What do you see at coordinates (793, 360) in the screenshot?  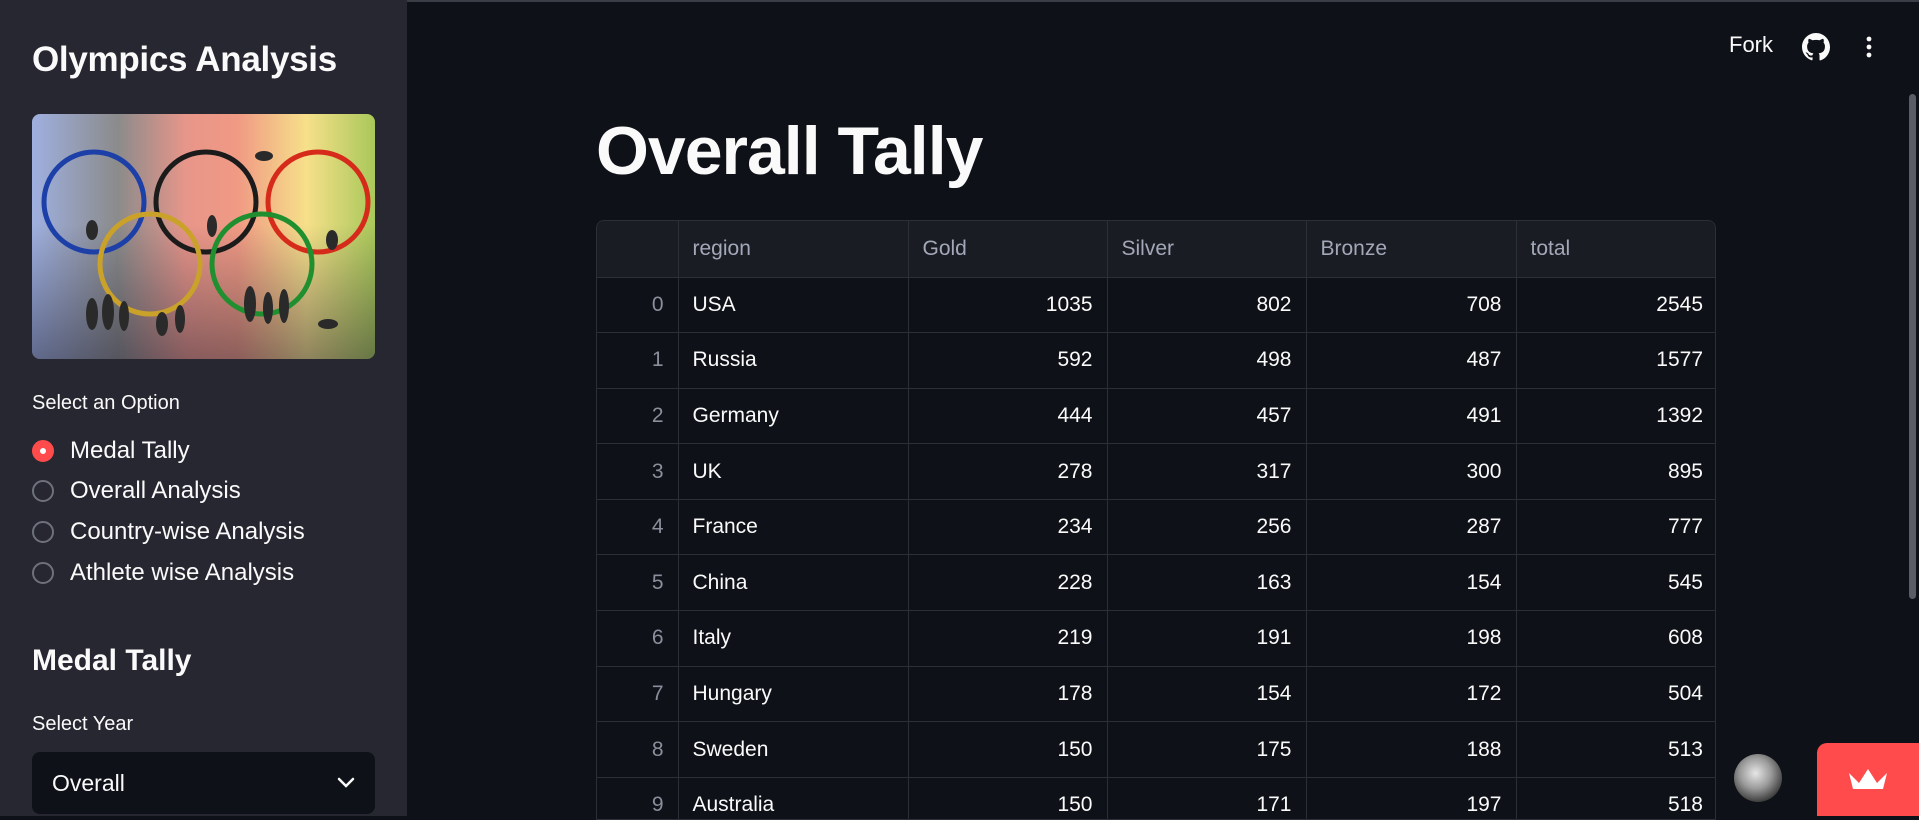 I see `cell-region: Russia` at bounding box center [793, 360].